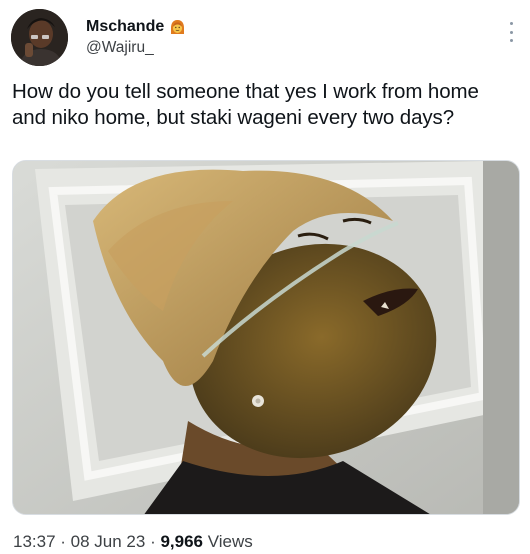 This screenshot has width=530, height=554. What do you see at coordinates (136, 48) in the screenshot?
I see `author-handle: @Wajiru_` at bounding box center [136, 48].